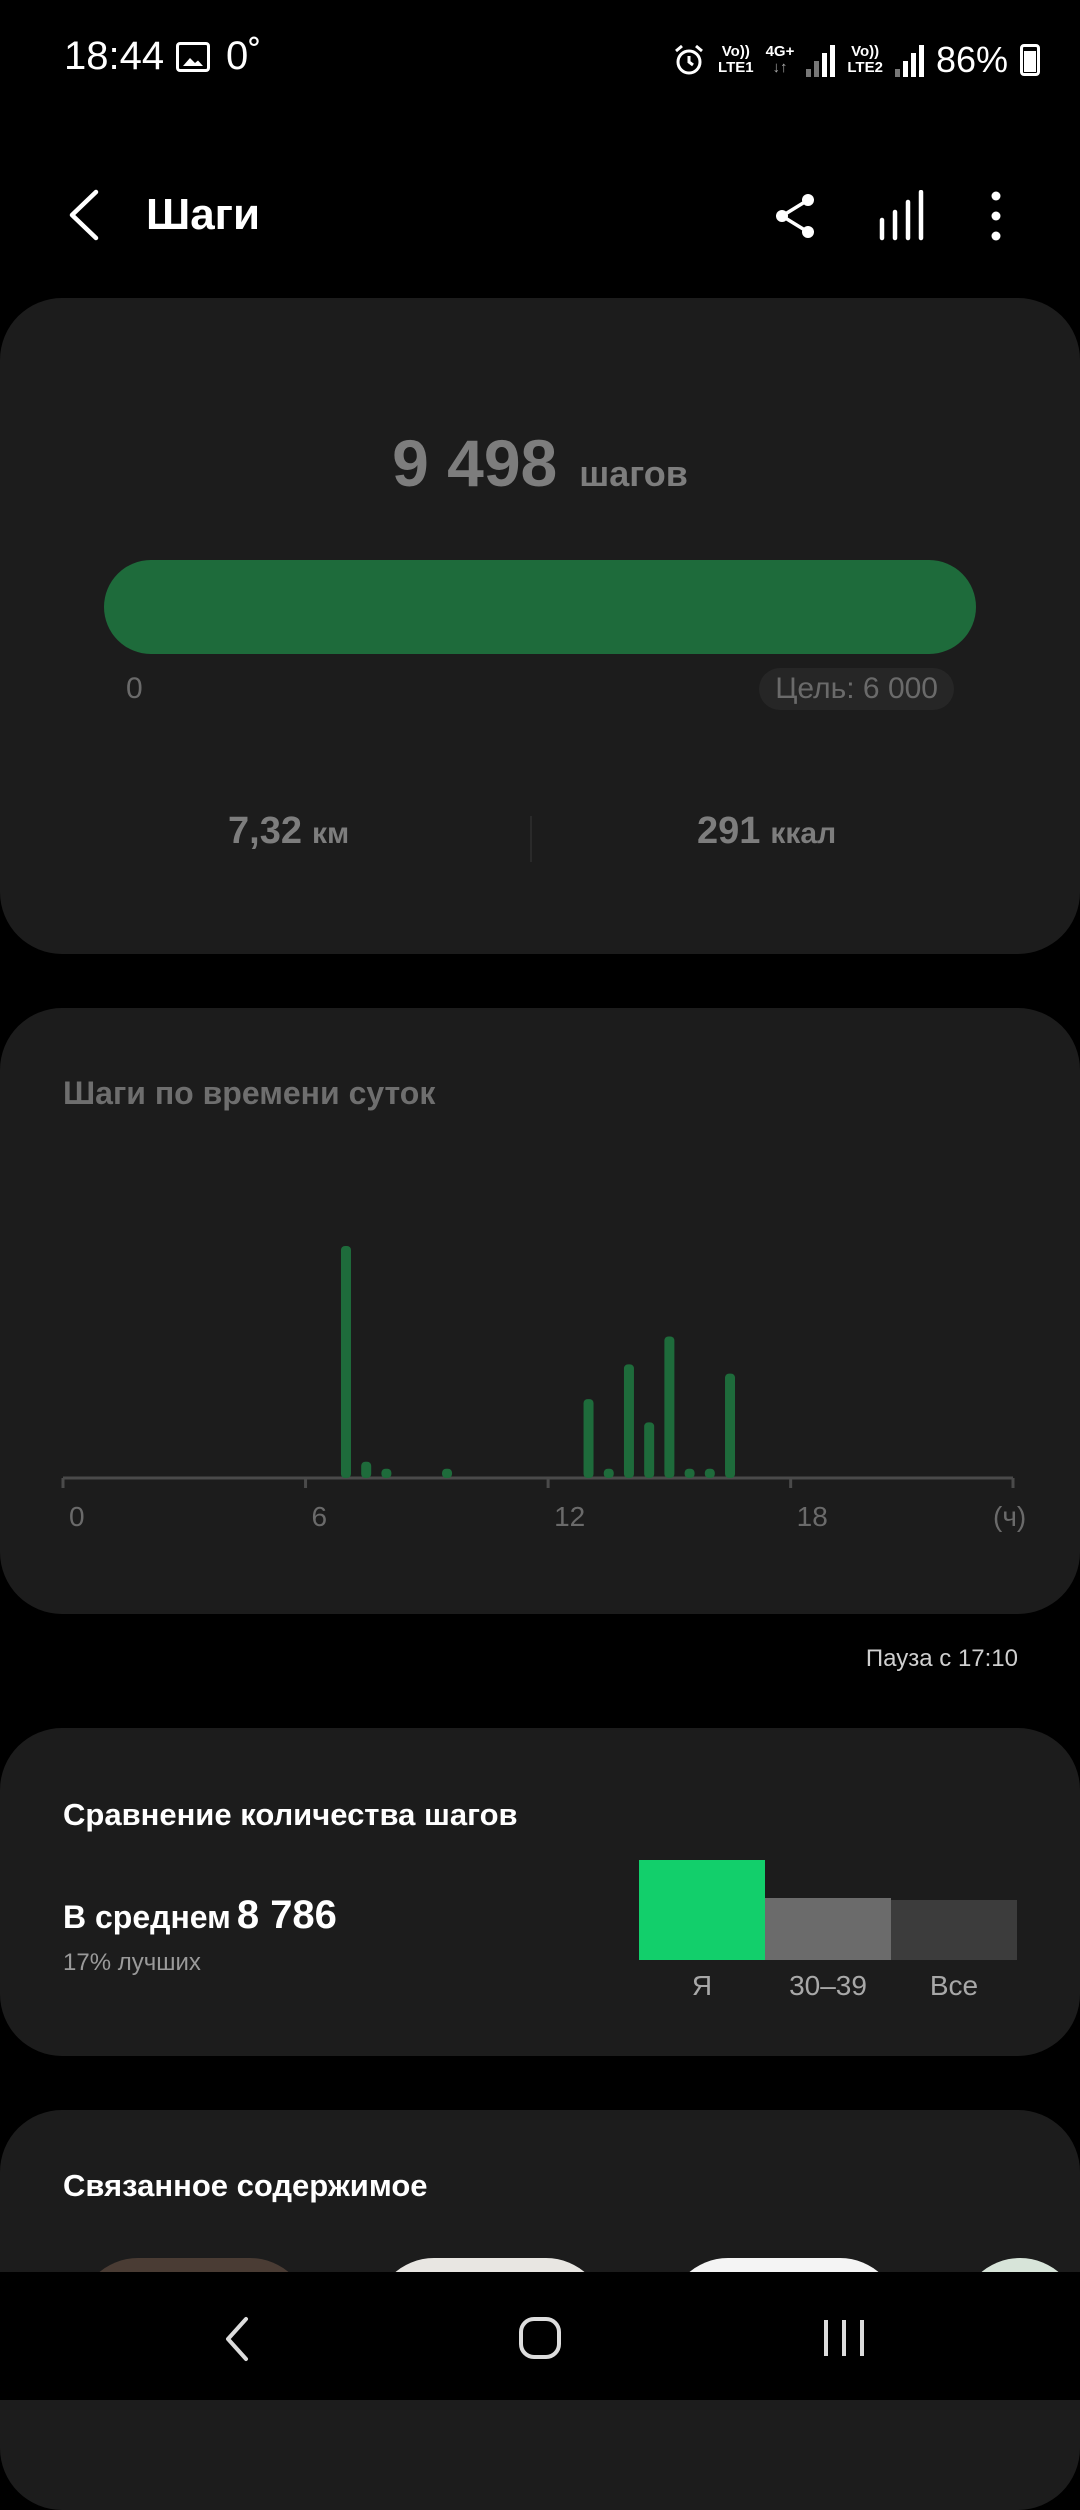 The width and height of the screenshot is (1080, 2510). What do you see at coordinates (856, 689) in the screenshot?
I see `goal-badge: Цель: 6 000` at bounding box center [856, 689].